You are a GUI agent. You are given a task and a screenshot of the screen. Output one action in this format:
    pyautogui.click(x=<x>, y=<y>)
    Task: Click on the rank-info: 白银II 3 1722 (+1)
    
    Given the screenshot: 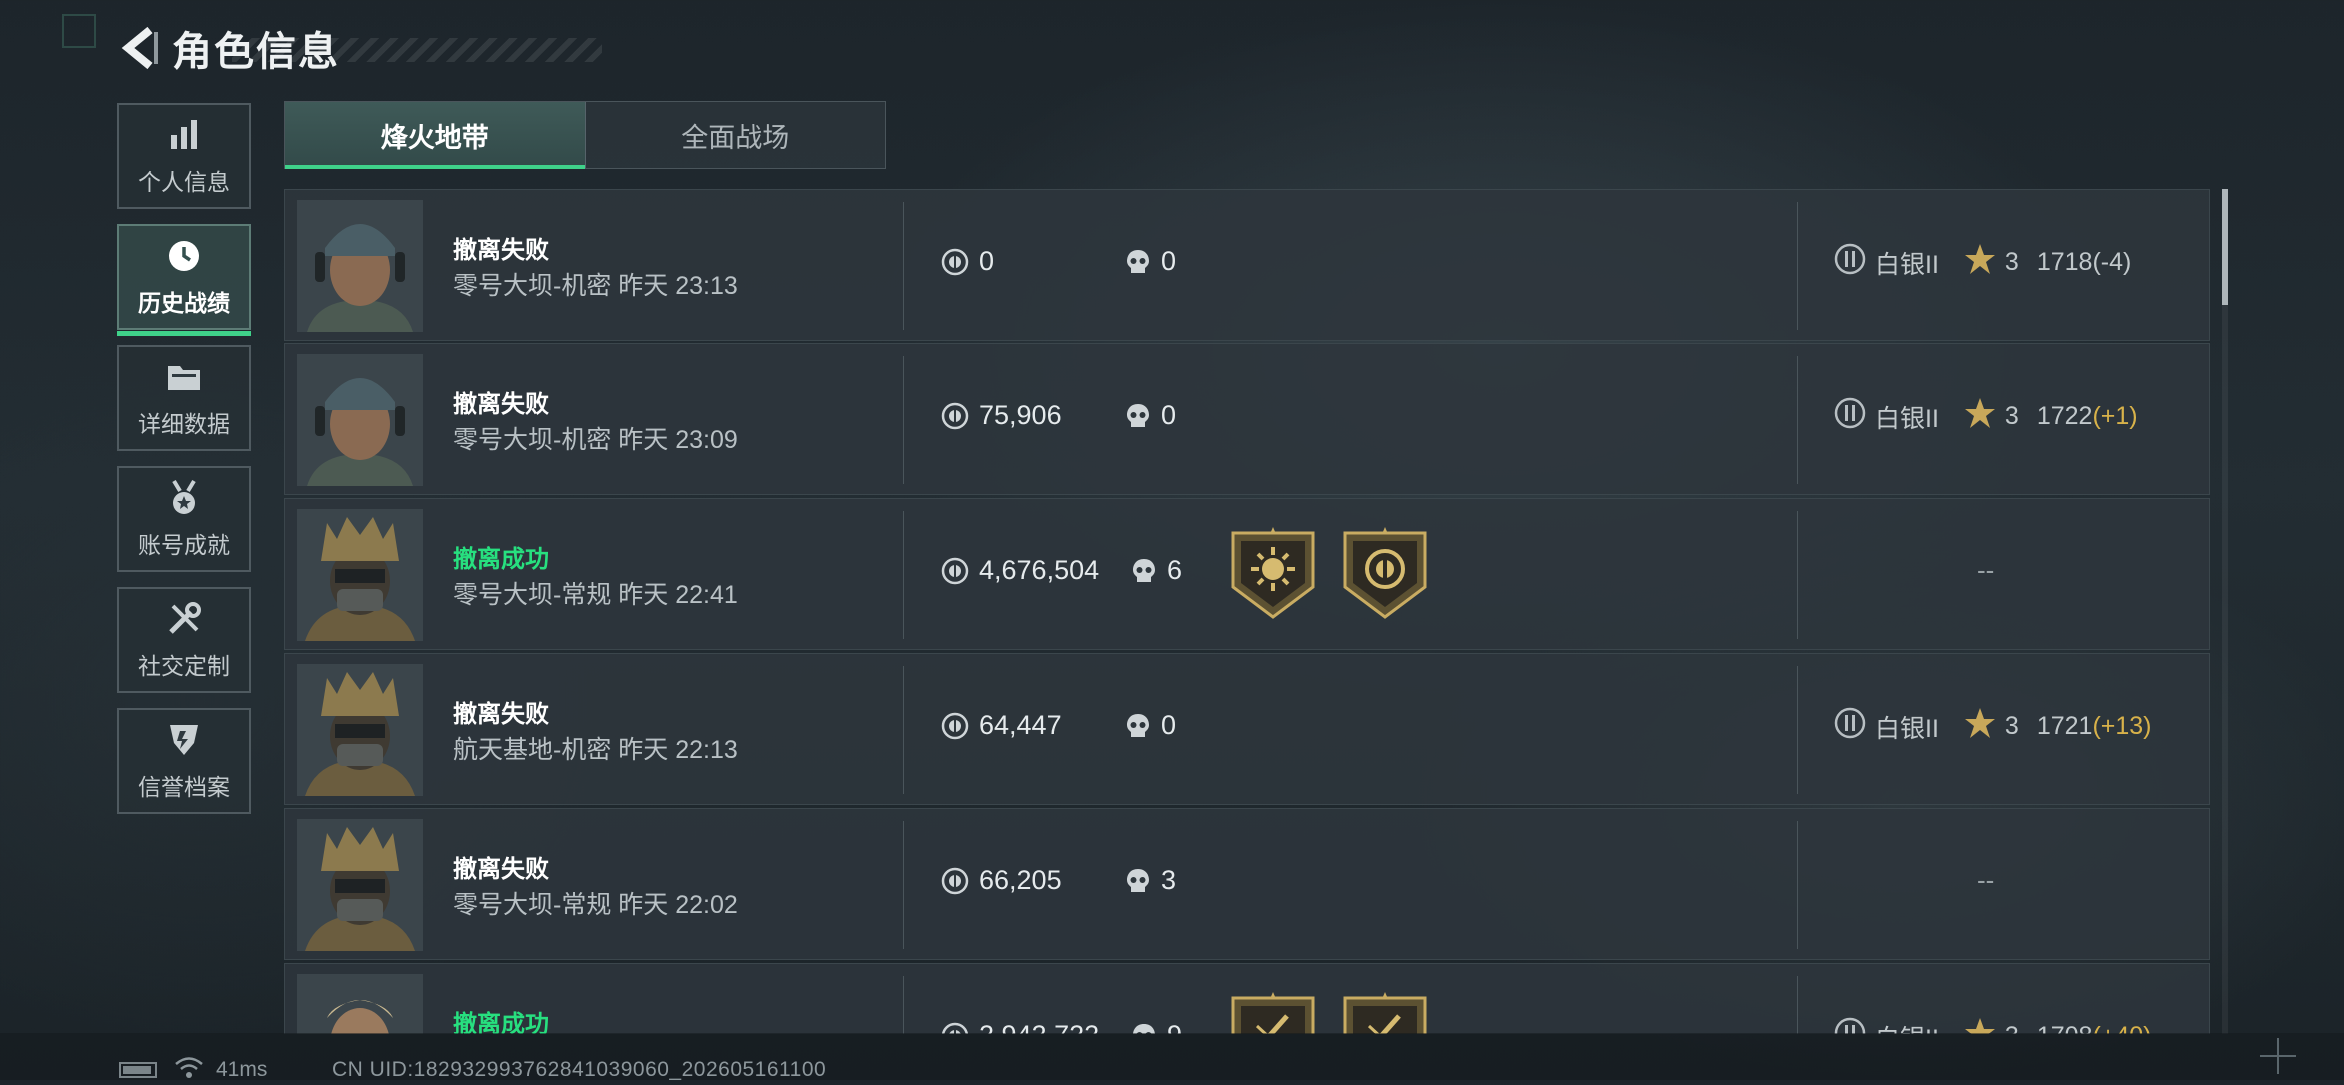 What is the action you would take?
    pyautogui.click(x=1985, y=416)
    